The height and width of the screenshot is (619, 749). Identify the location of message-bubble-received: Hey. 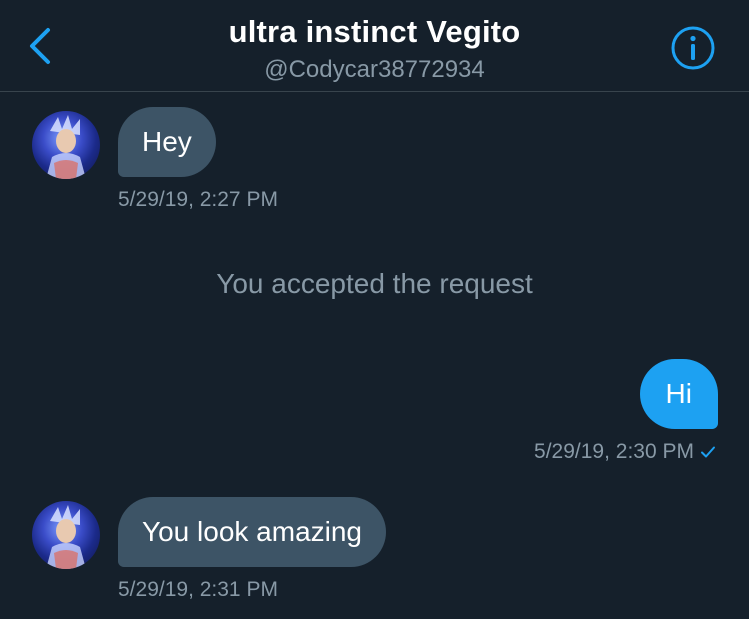
(167, 142).